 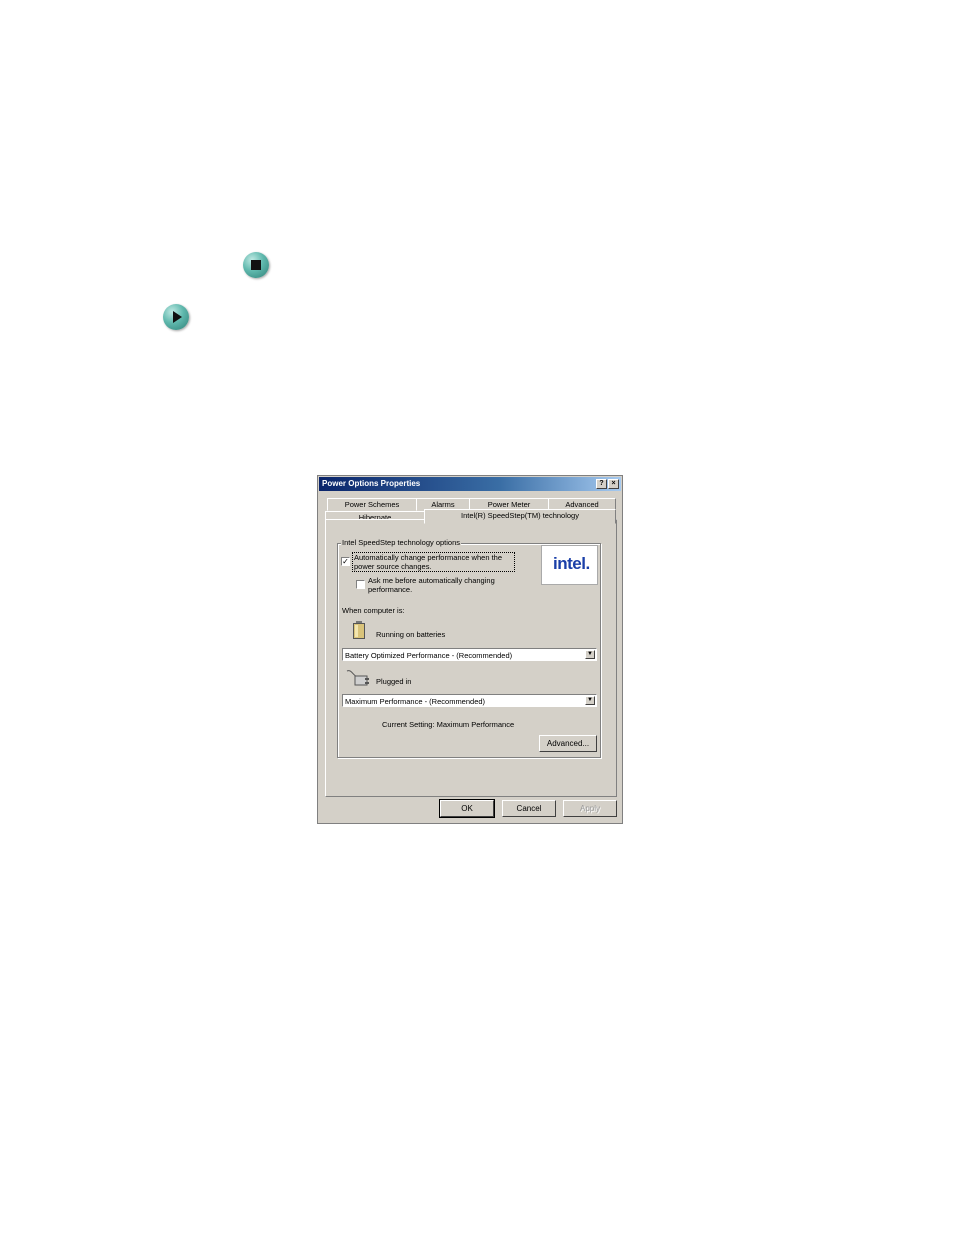 What do you see at coordinates (256, 265) in the screenshot?
I see `stop-icon` at bounding box center [256, 265].